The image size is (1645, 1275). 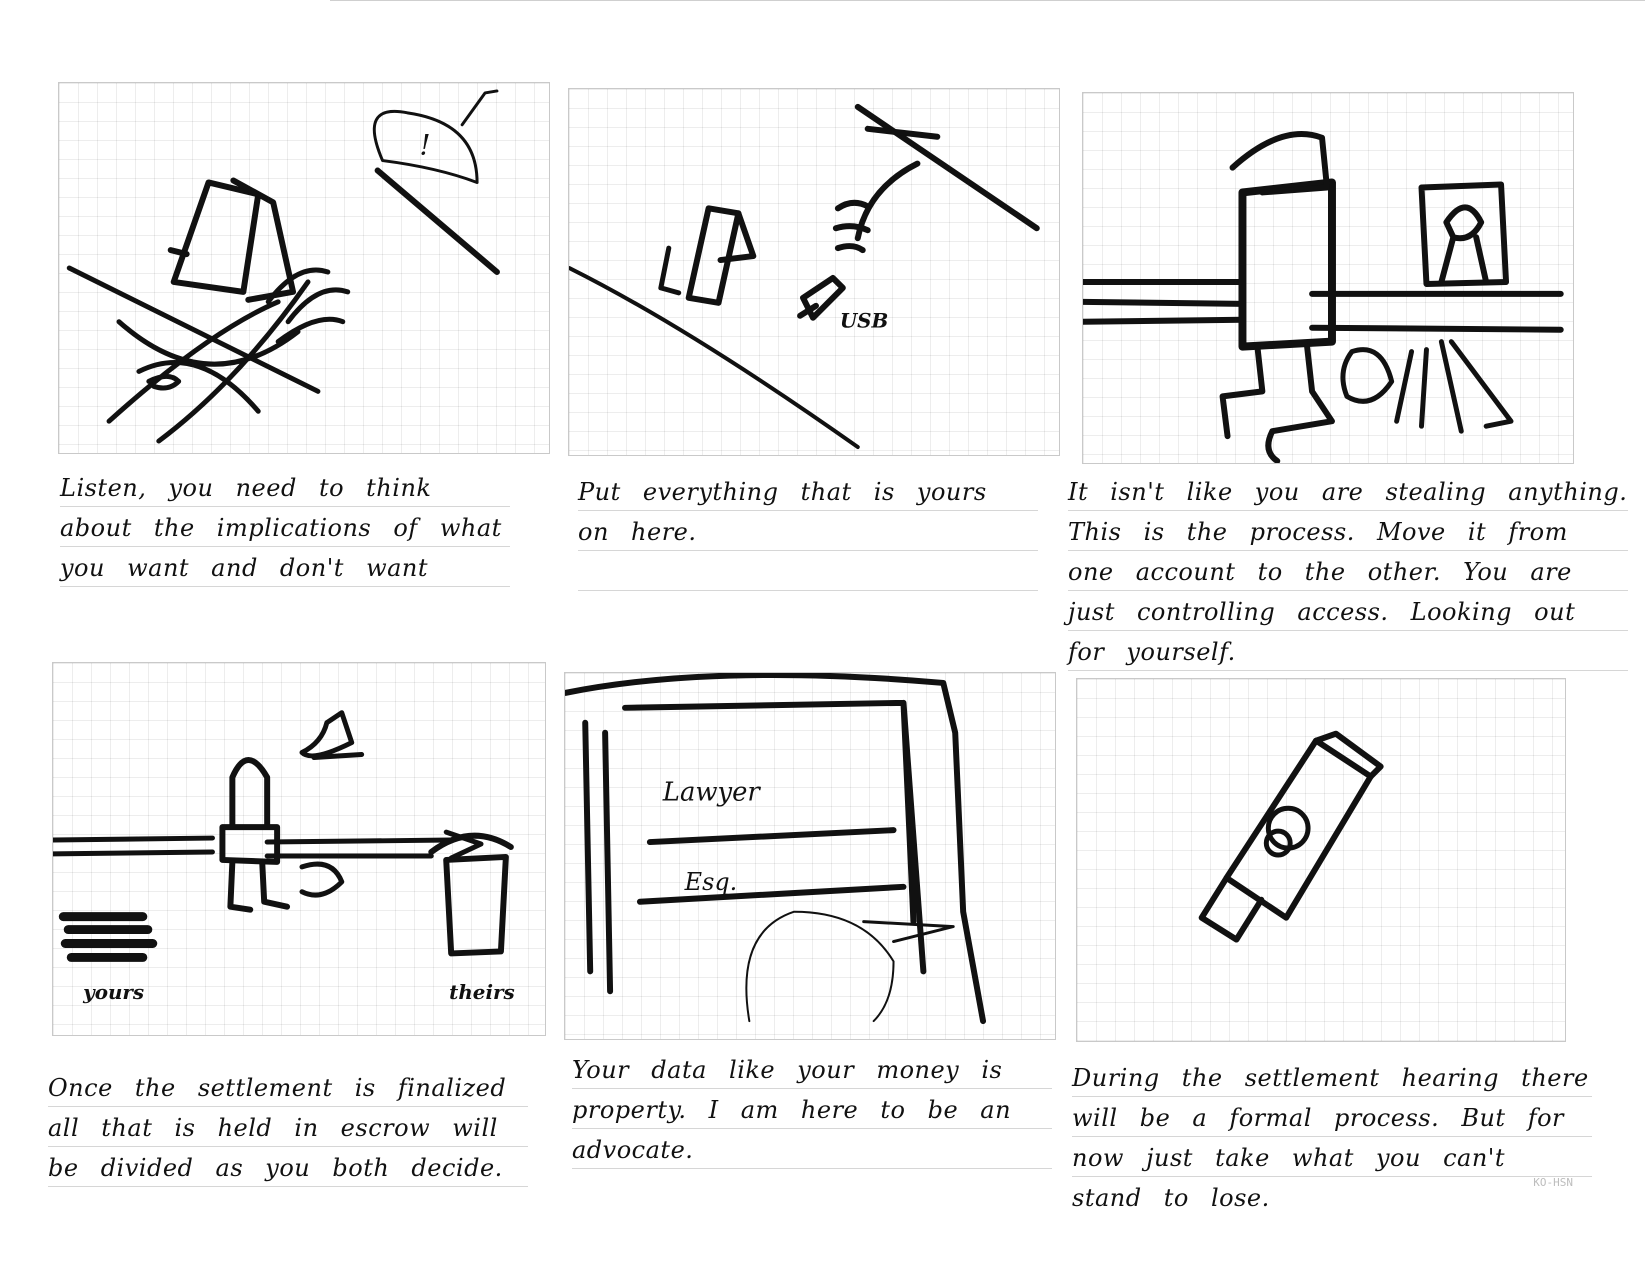 I want to click on reaching-hand, so click(x=876, y=207).